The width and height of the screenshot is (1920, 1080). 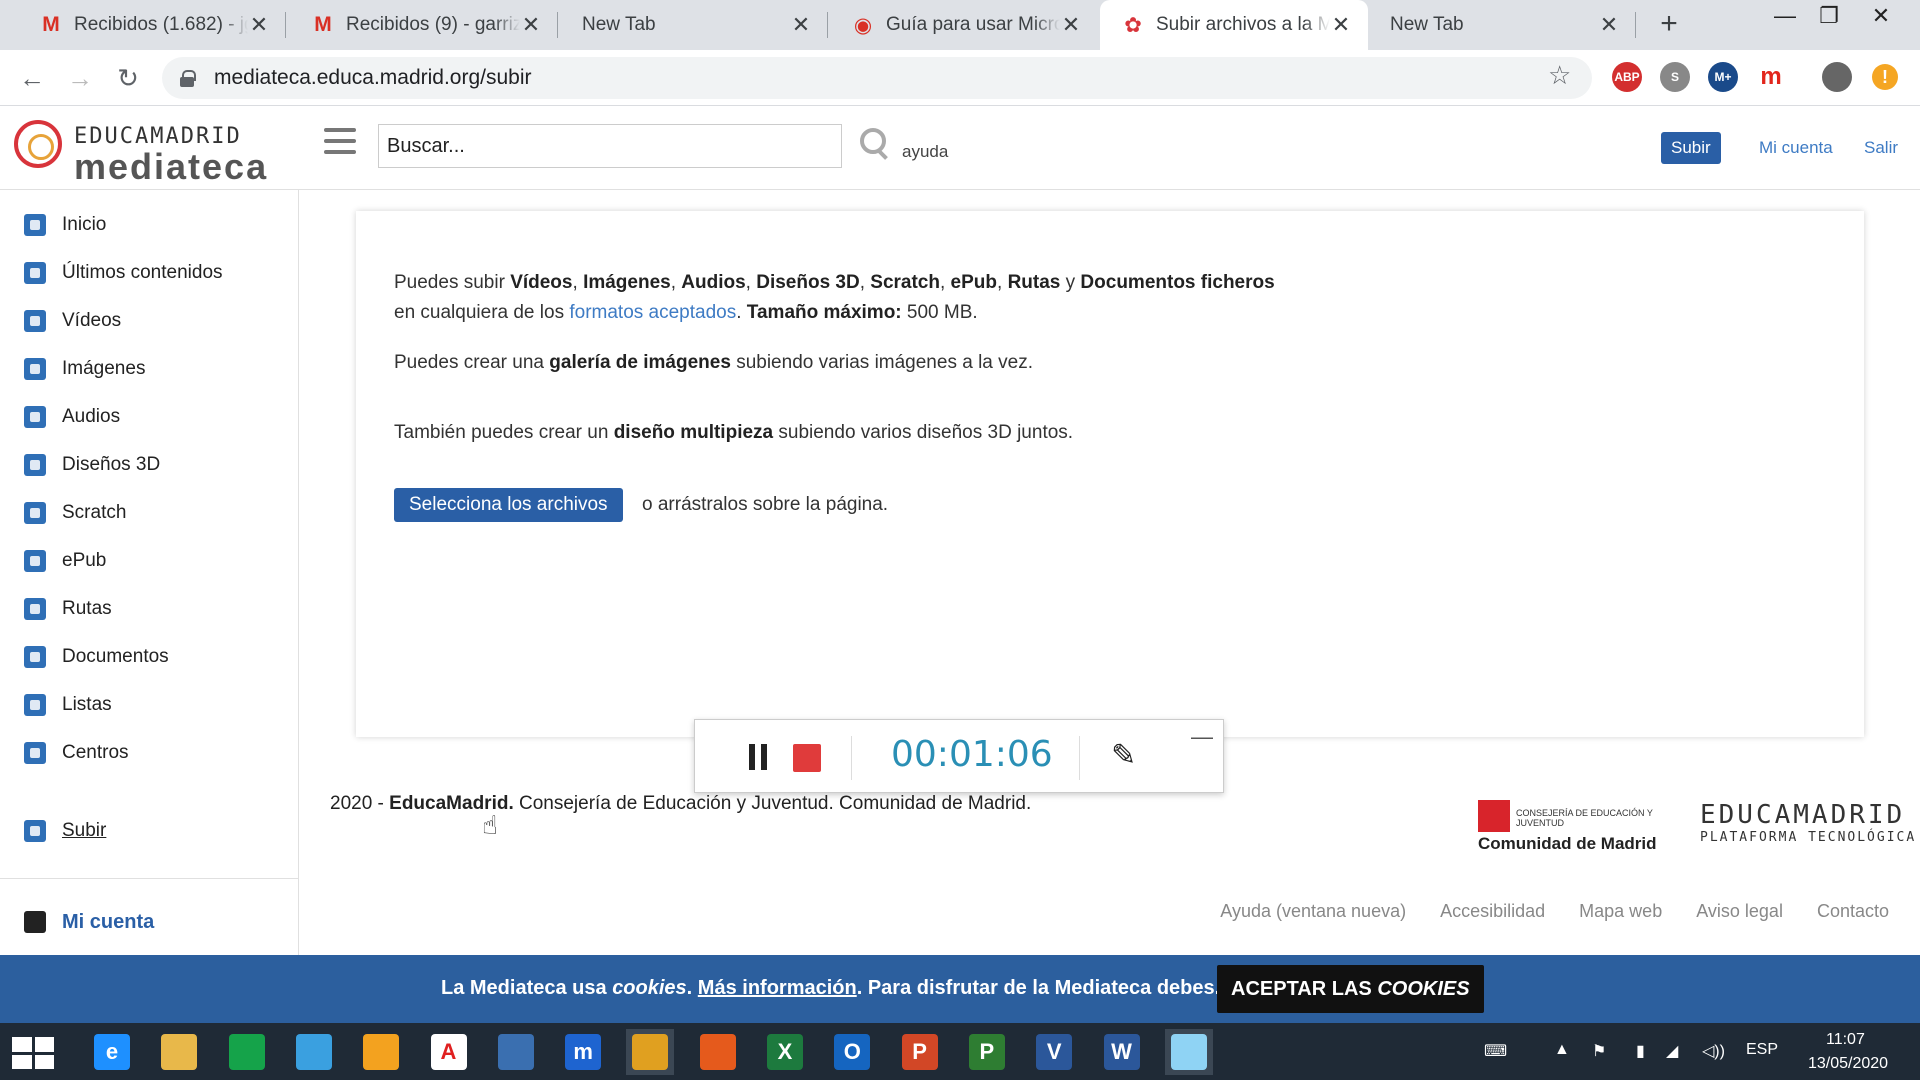 I want to click on footer-link: Mapa web, so click(x=1620, y=911).